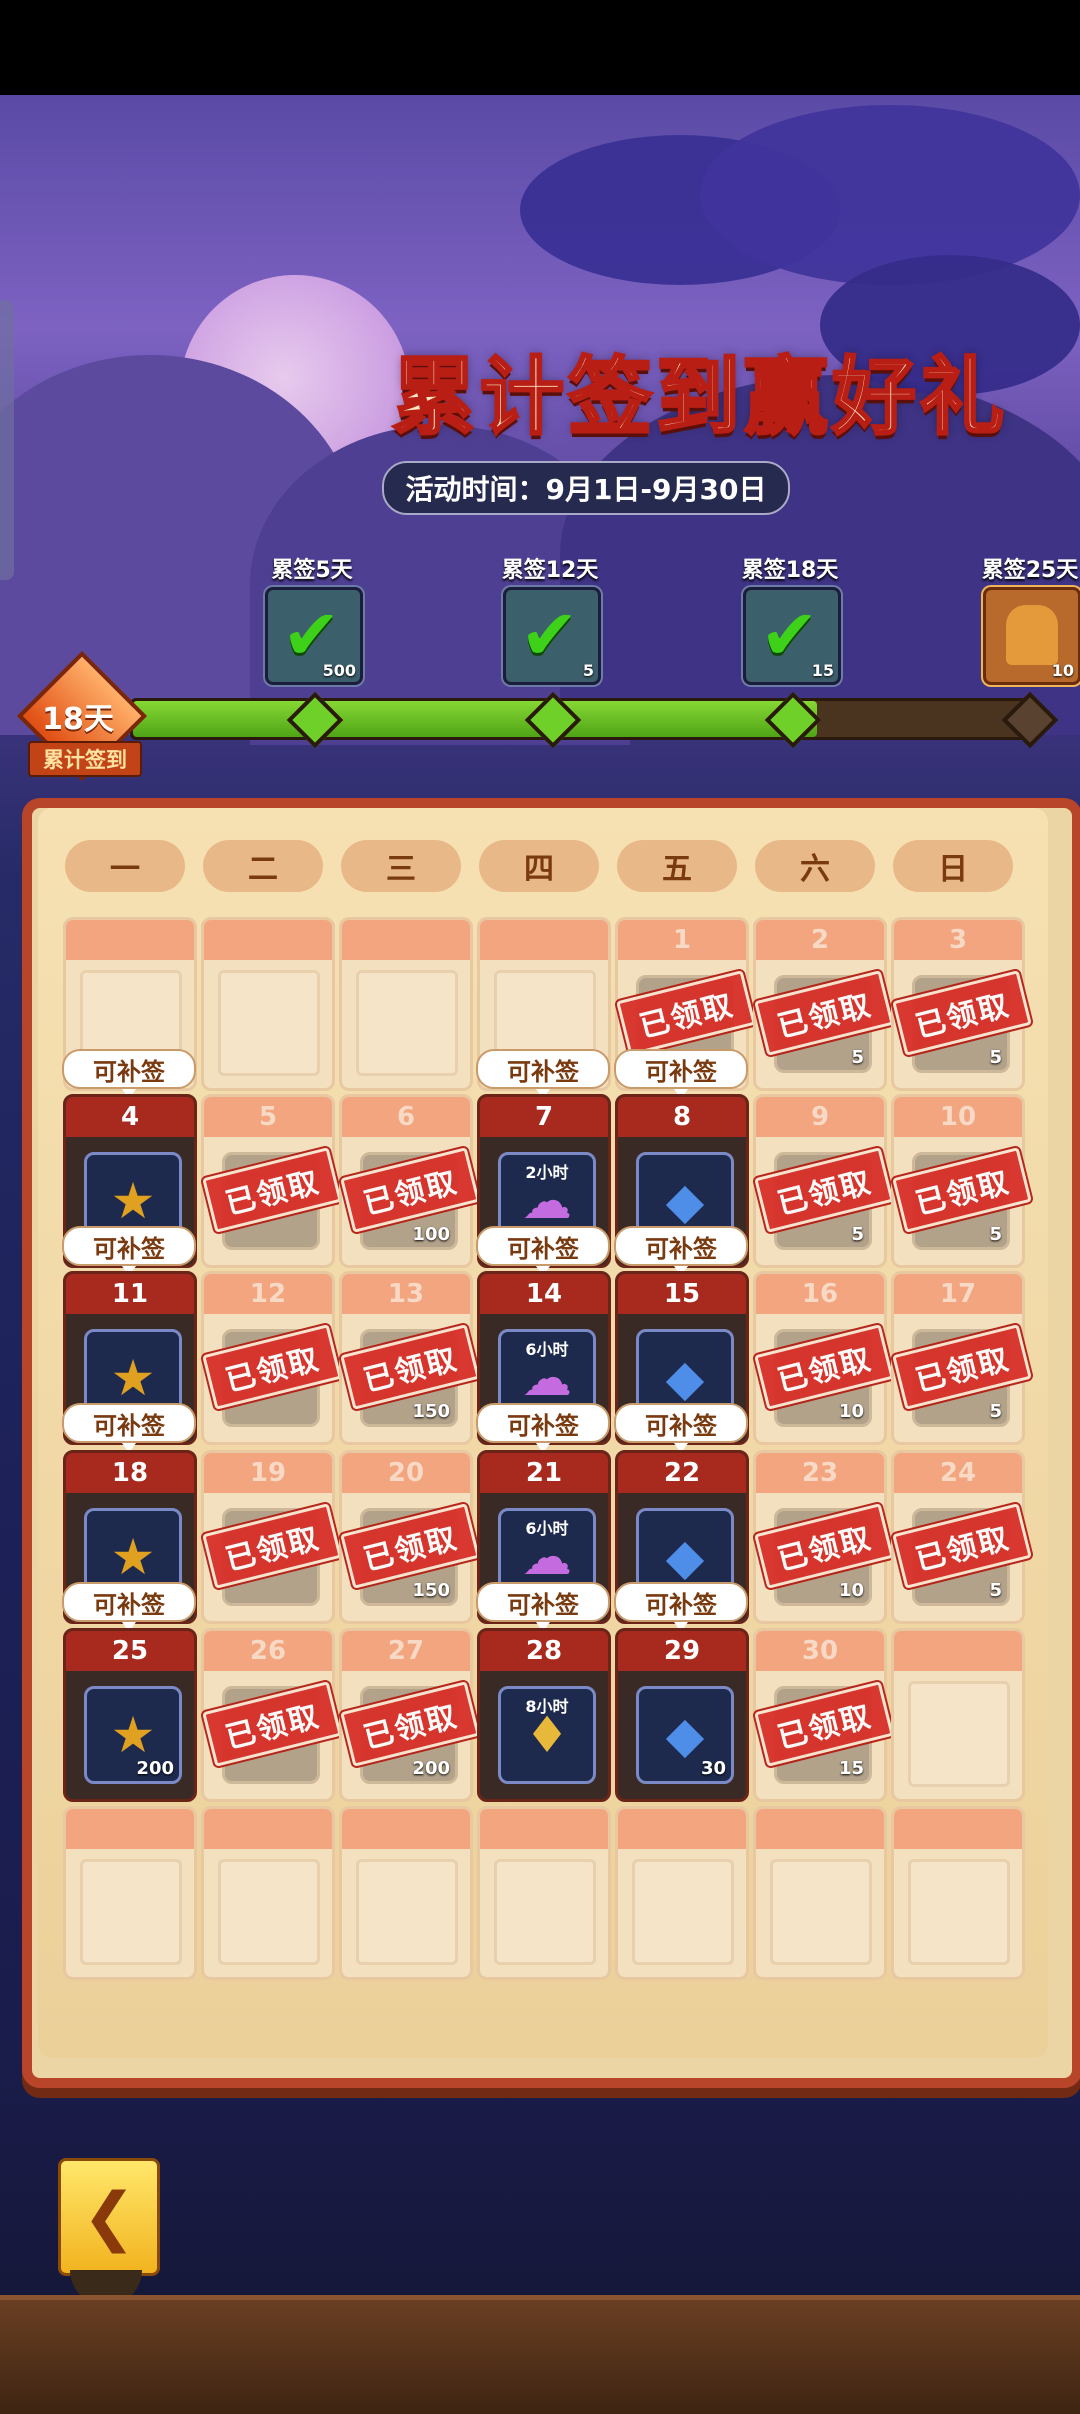  Describe the element at coordinates (583, 719) in the screenshot. I see `progress-track` at that location.